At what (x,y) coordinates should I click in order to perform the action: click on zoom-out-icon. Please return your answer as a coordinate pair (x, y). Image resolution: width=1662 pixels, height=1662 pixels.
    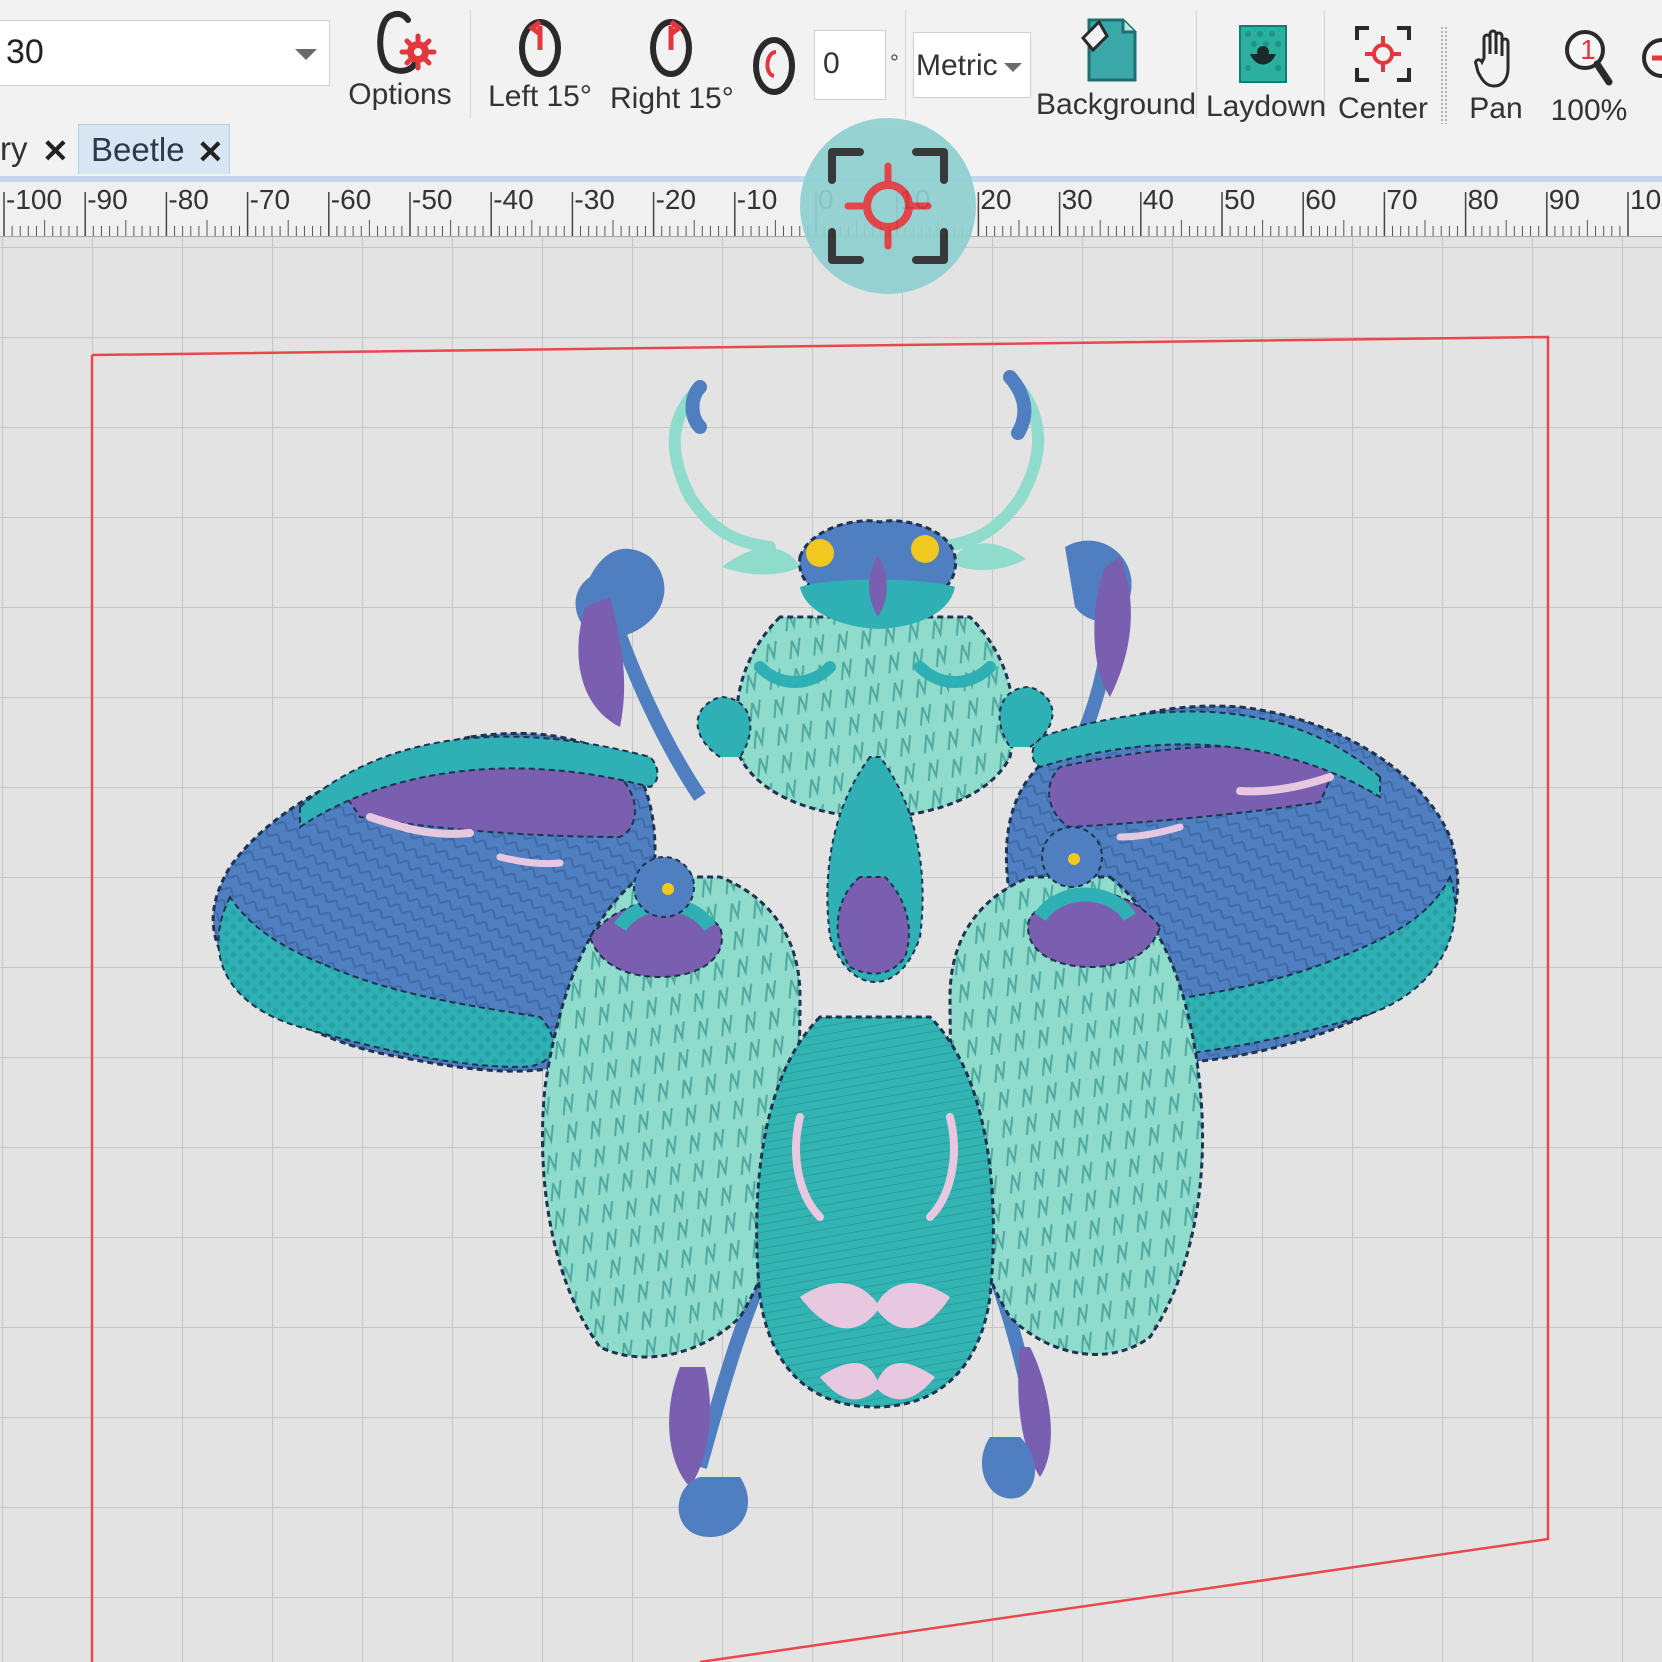
    Looking at the image, I should click on (1651, 65).